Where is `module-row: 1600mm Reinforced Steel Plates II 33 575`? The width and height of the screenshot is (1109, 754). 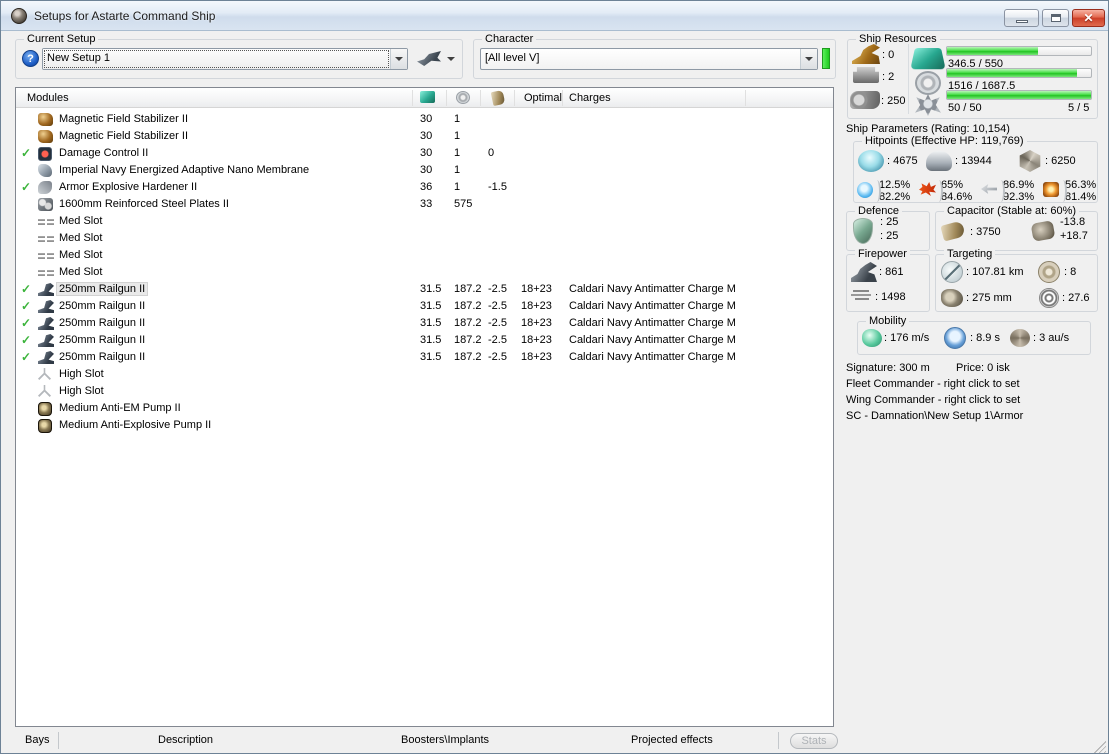 module-row: 1600mm Reinforced Steel Plates II 33 575 is located at coordinates (424, 204).